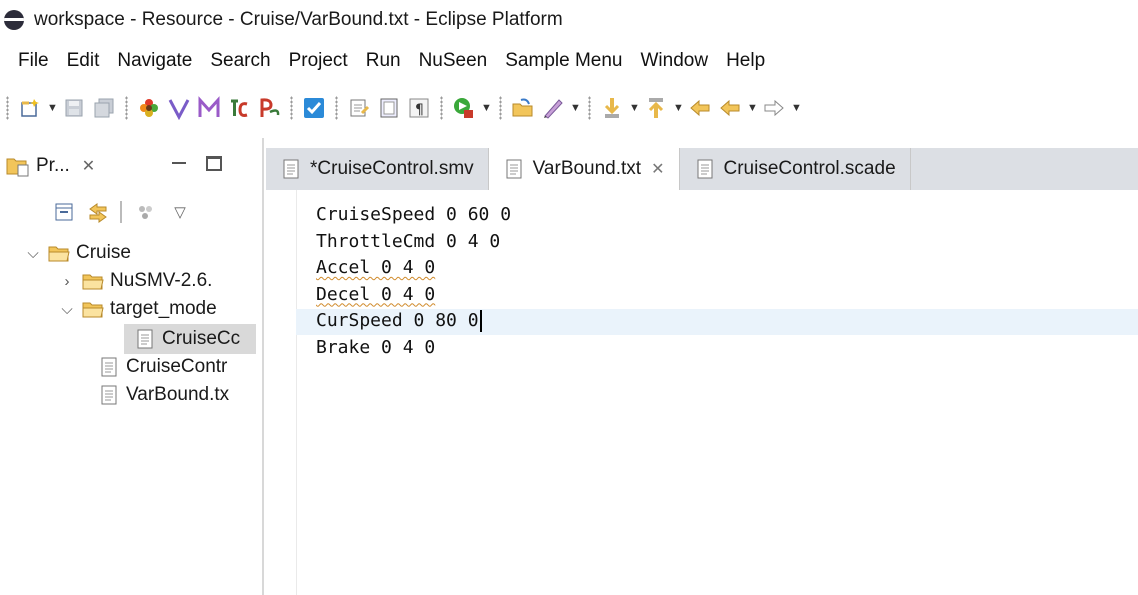 Image resolution: width=1138 pixels, height=595 pixels. I want to click on menu-search: Search, so click(240, 61).